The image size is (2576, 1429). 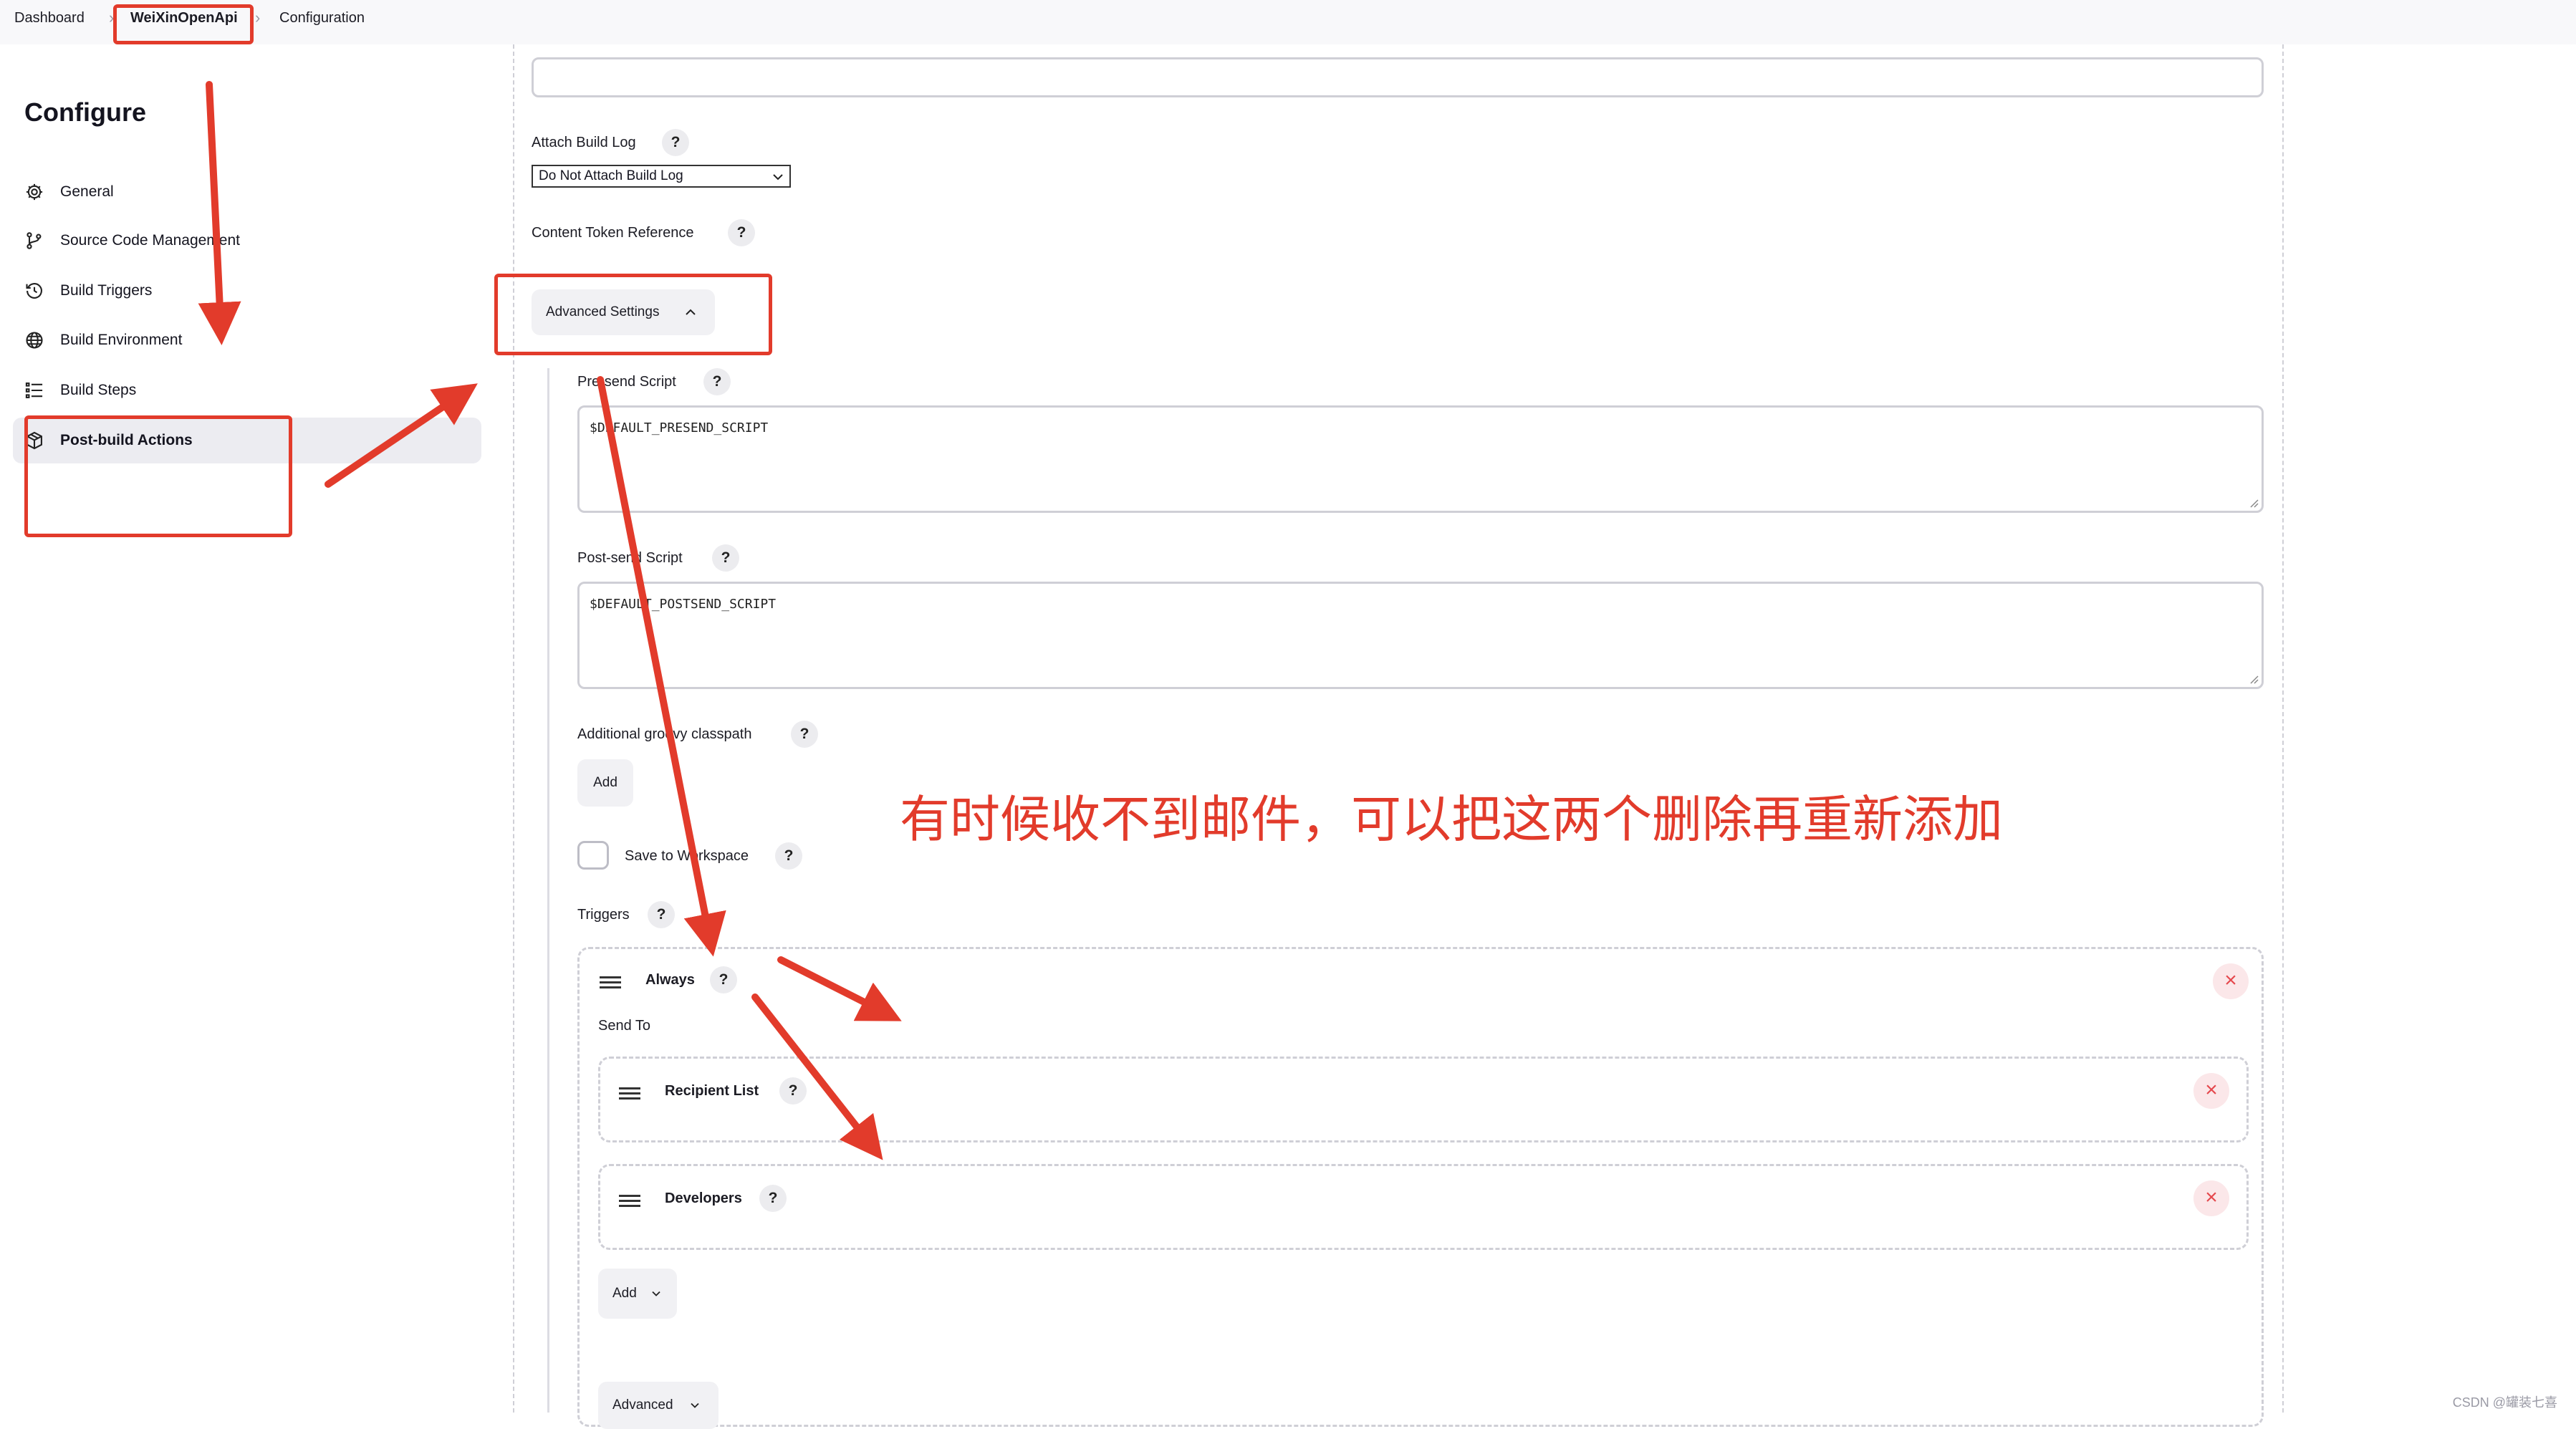 I want to click on presend-script-value: $DEFAULT_PRESEND_SCRIPT, so click(x=680, y=428).